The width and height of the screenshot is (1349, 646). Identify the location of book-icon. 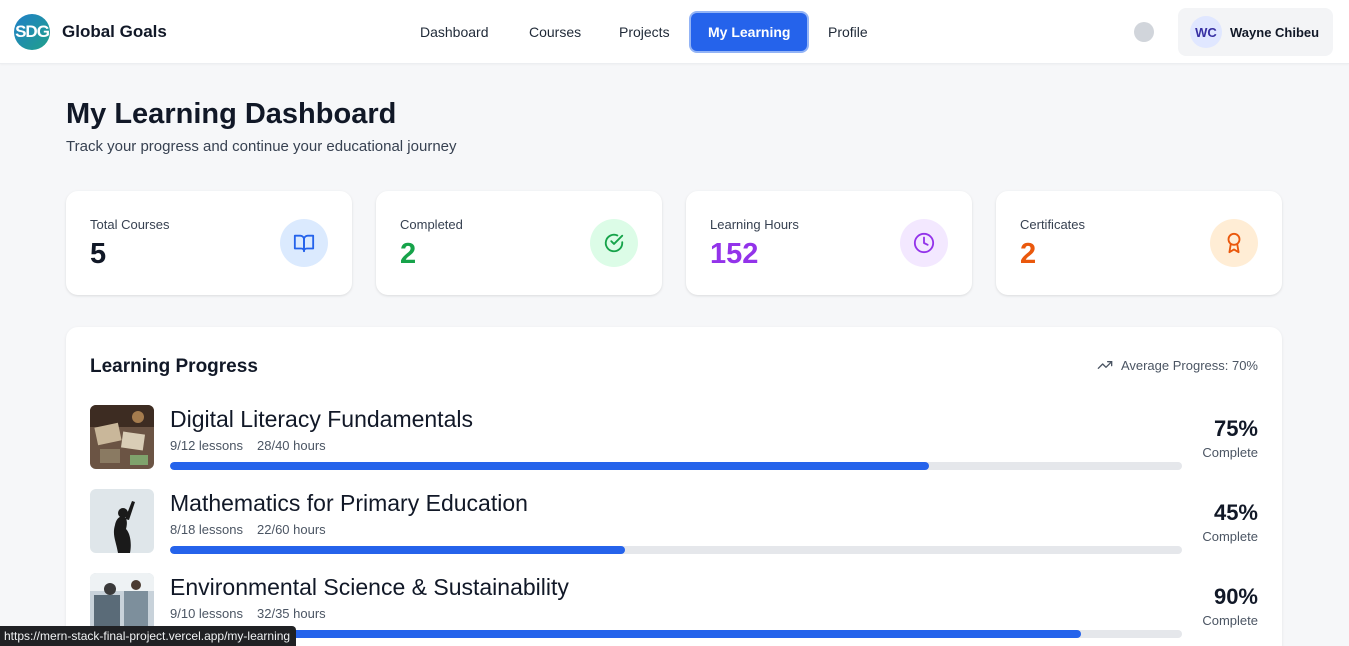
(304, 243).